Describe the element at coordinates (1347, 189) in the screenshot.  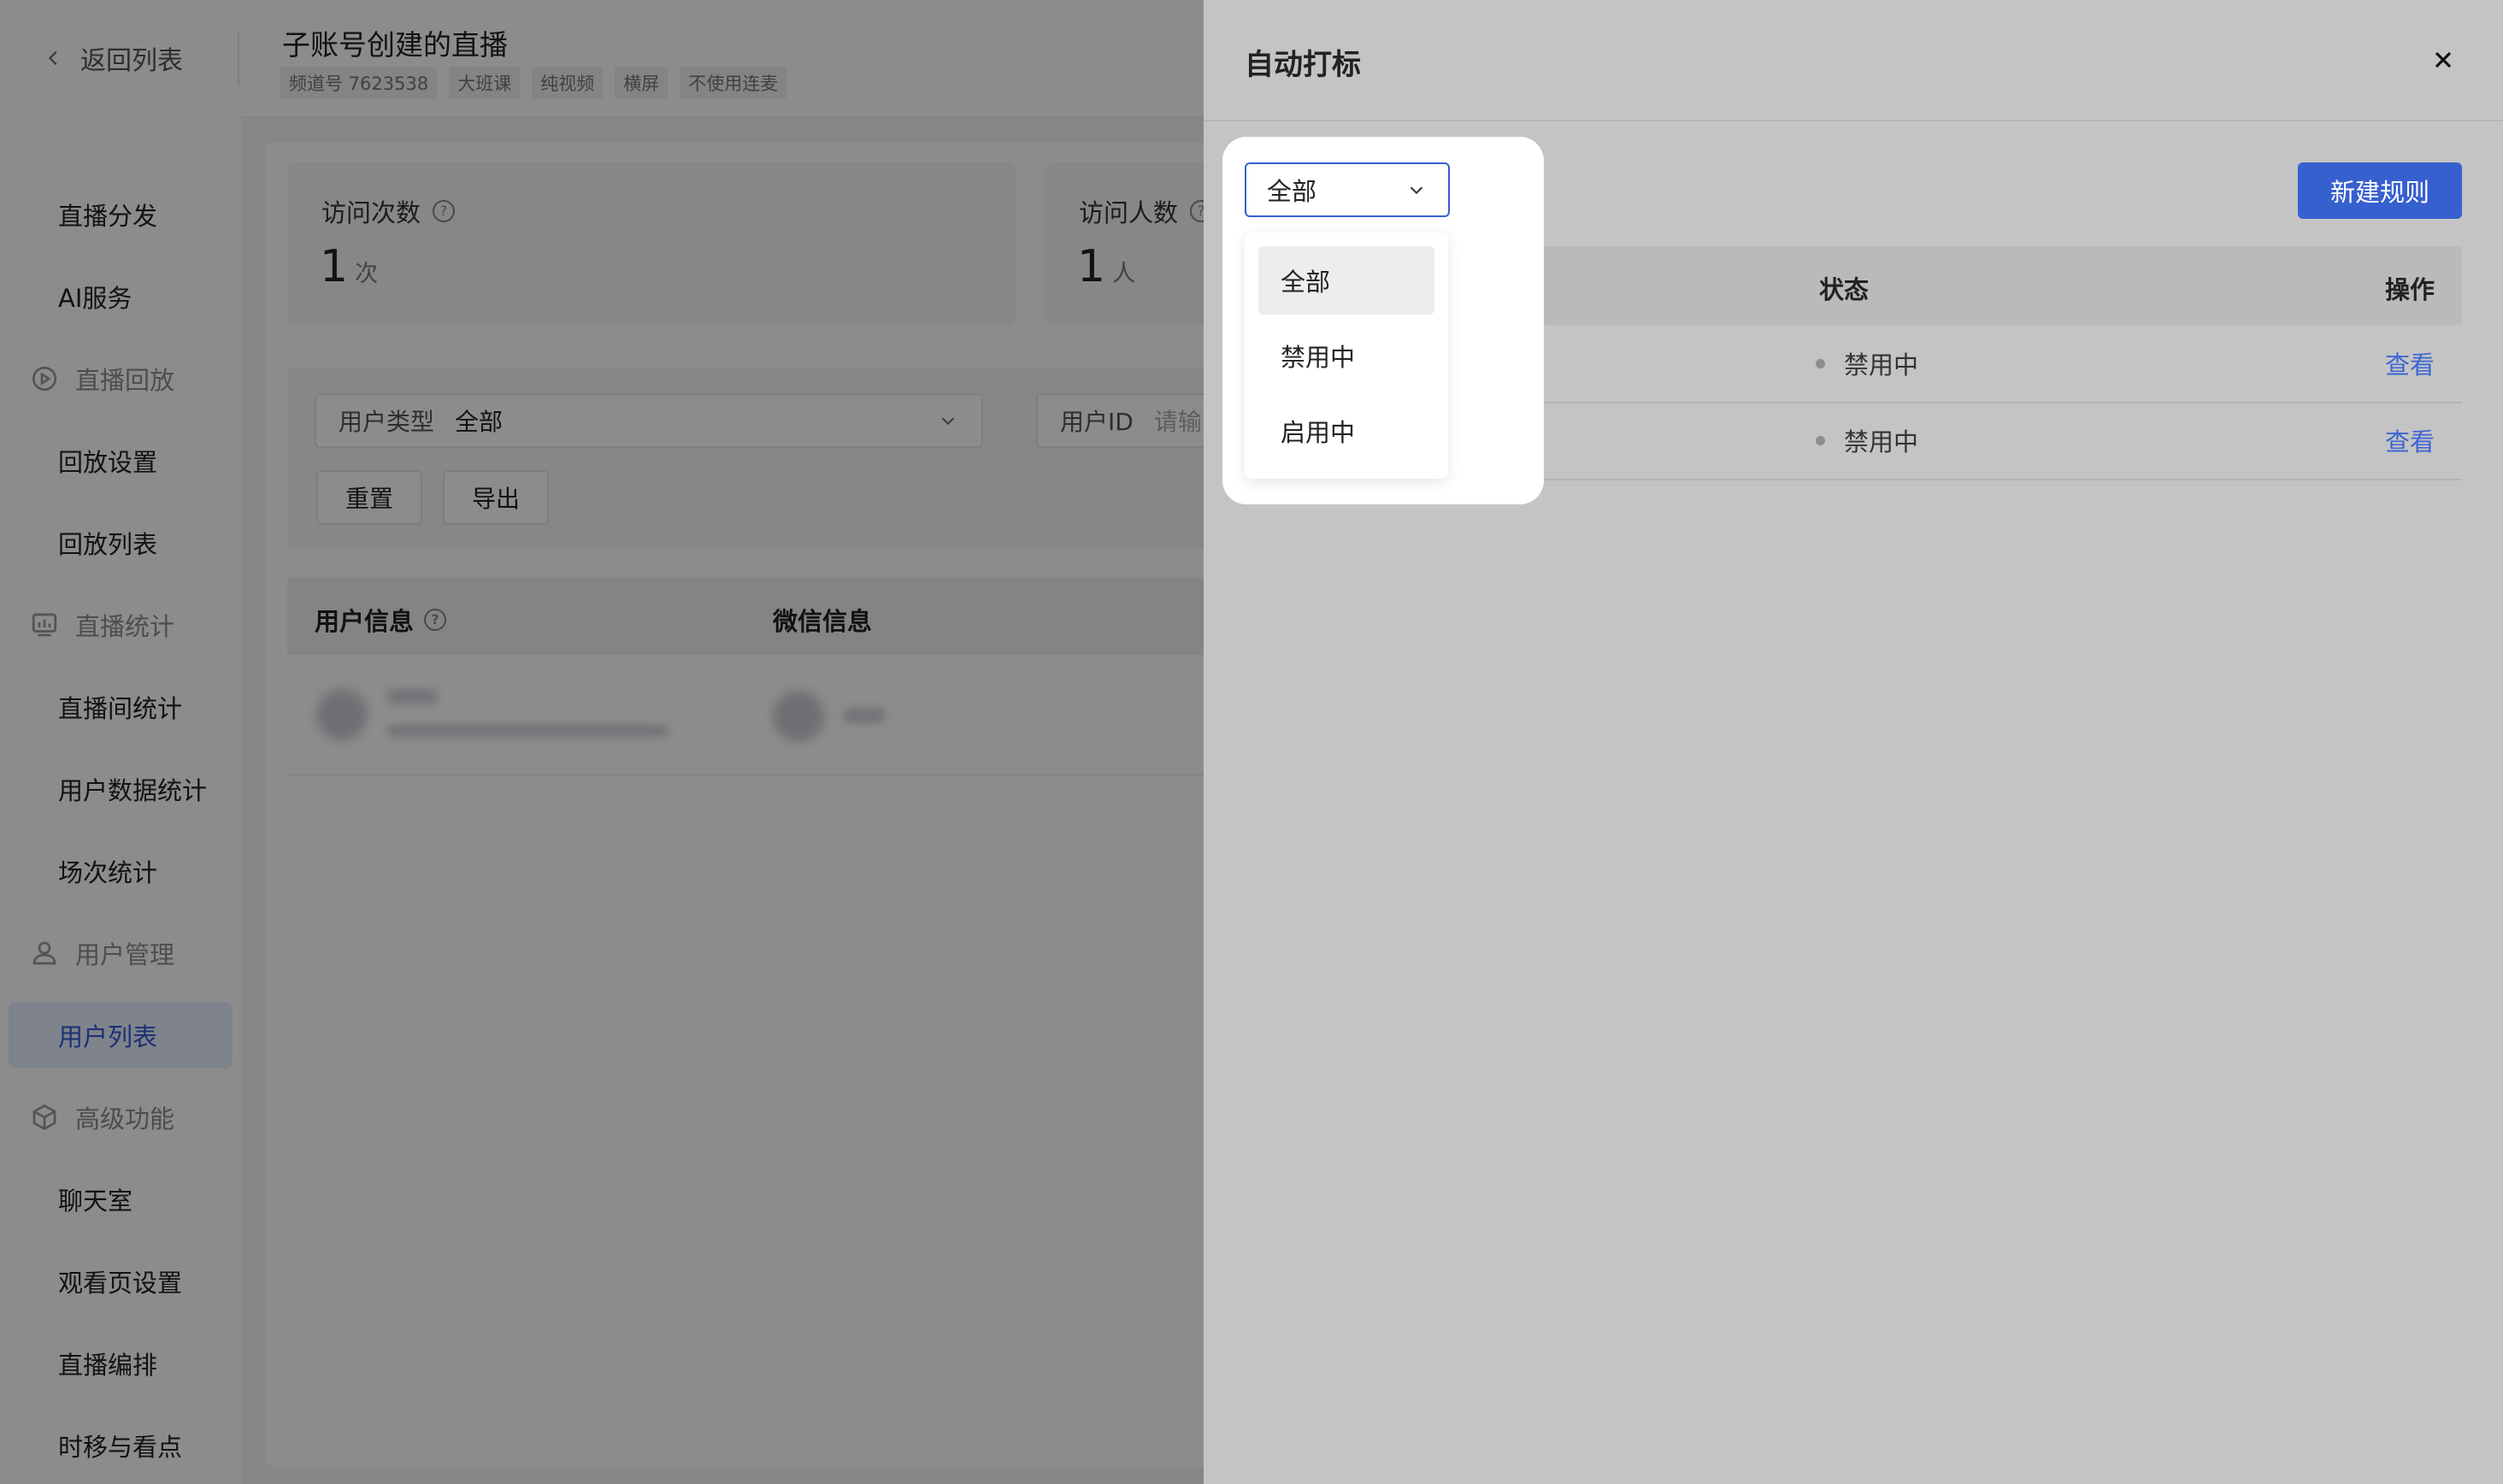
I see `status-filter-select: 全部` at that location.